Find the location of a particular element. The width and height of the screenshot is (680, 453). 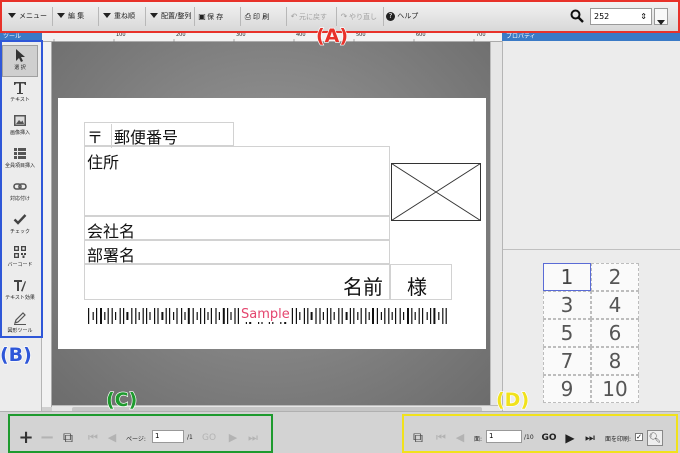

annotation-box-c is located at coordinates (140, 433).